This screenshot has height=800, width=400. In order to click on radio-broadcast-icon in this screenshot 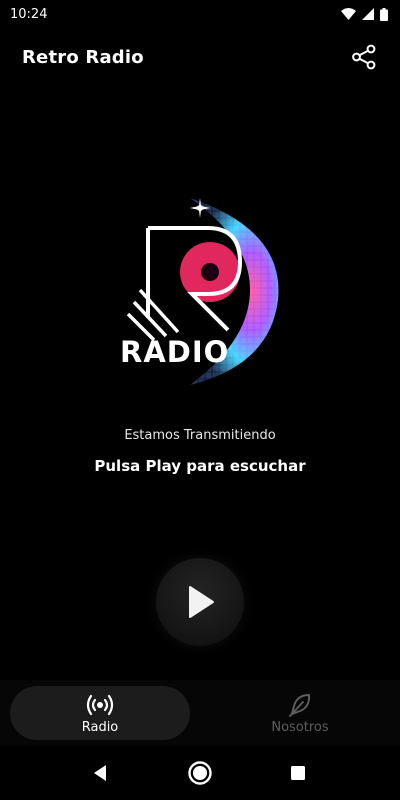, I will do `click(100, 705)`.